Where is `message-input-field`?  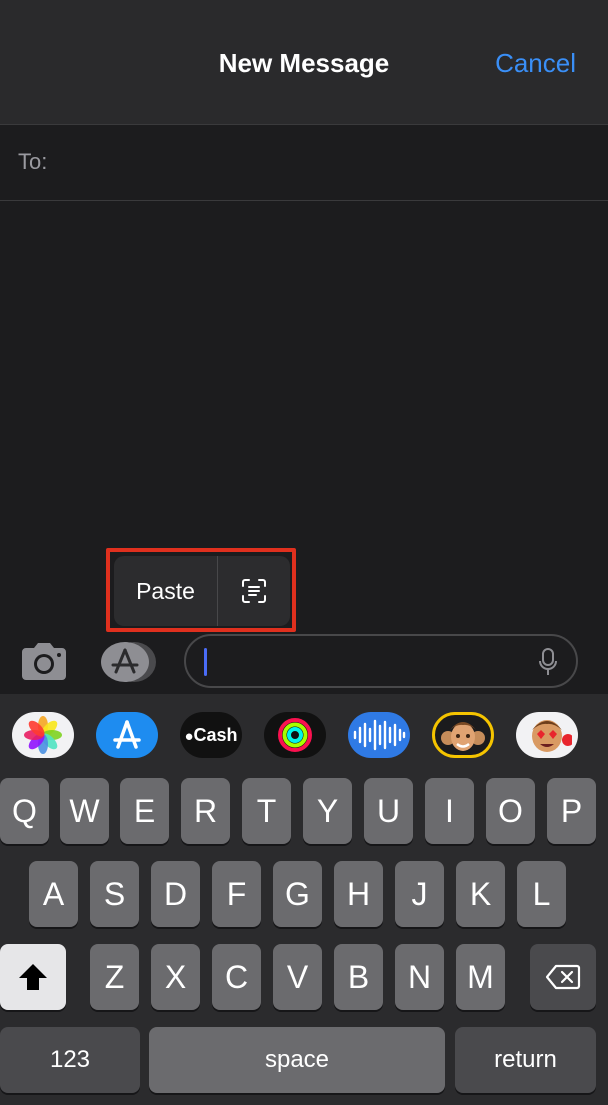 message-input-field is located at coordinates (381, 661).